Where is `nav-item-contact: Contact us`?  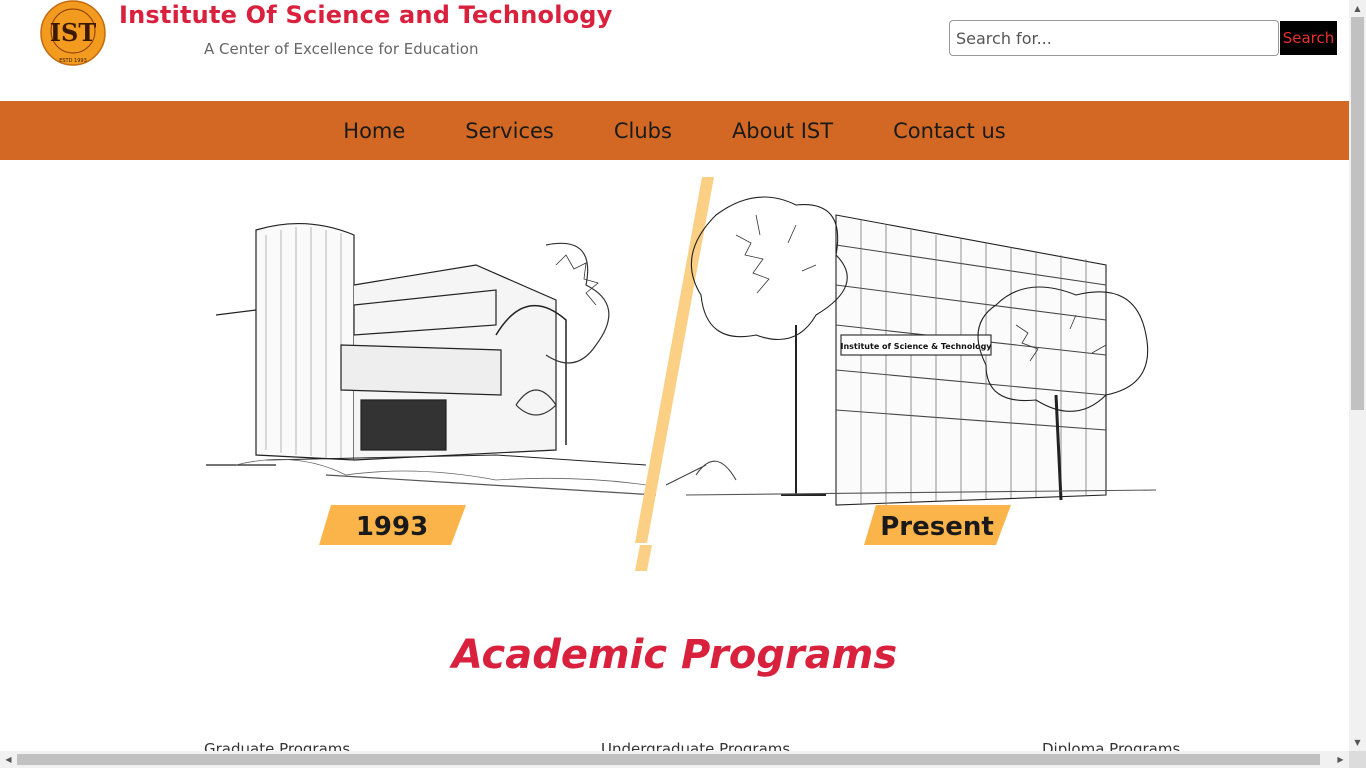 nav-item-contact: Contact us is located at coordinates (949, 131).